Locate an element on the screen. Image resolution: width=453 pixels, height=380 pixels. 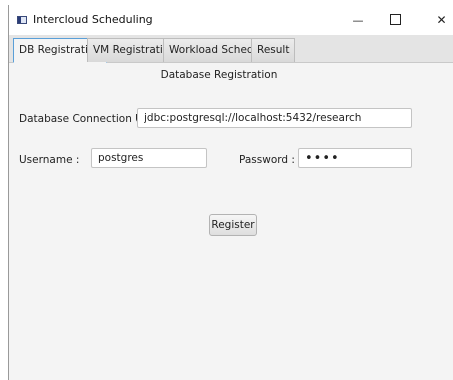
minimize-icon: — is located at coordinates (358, 20).